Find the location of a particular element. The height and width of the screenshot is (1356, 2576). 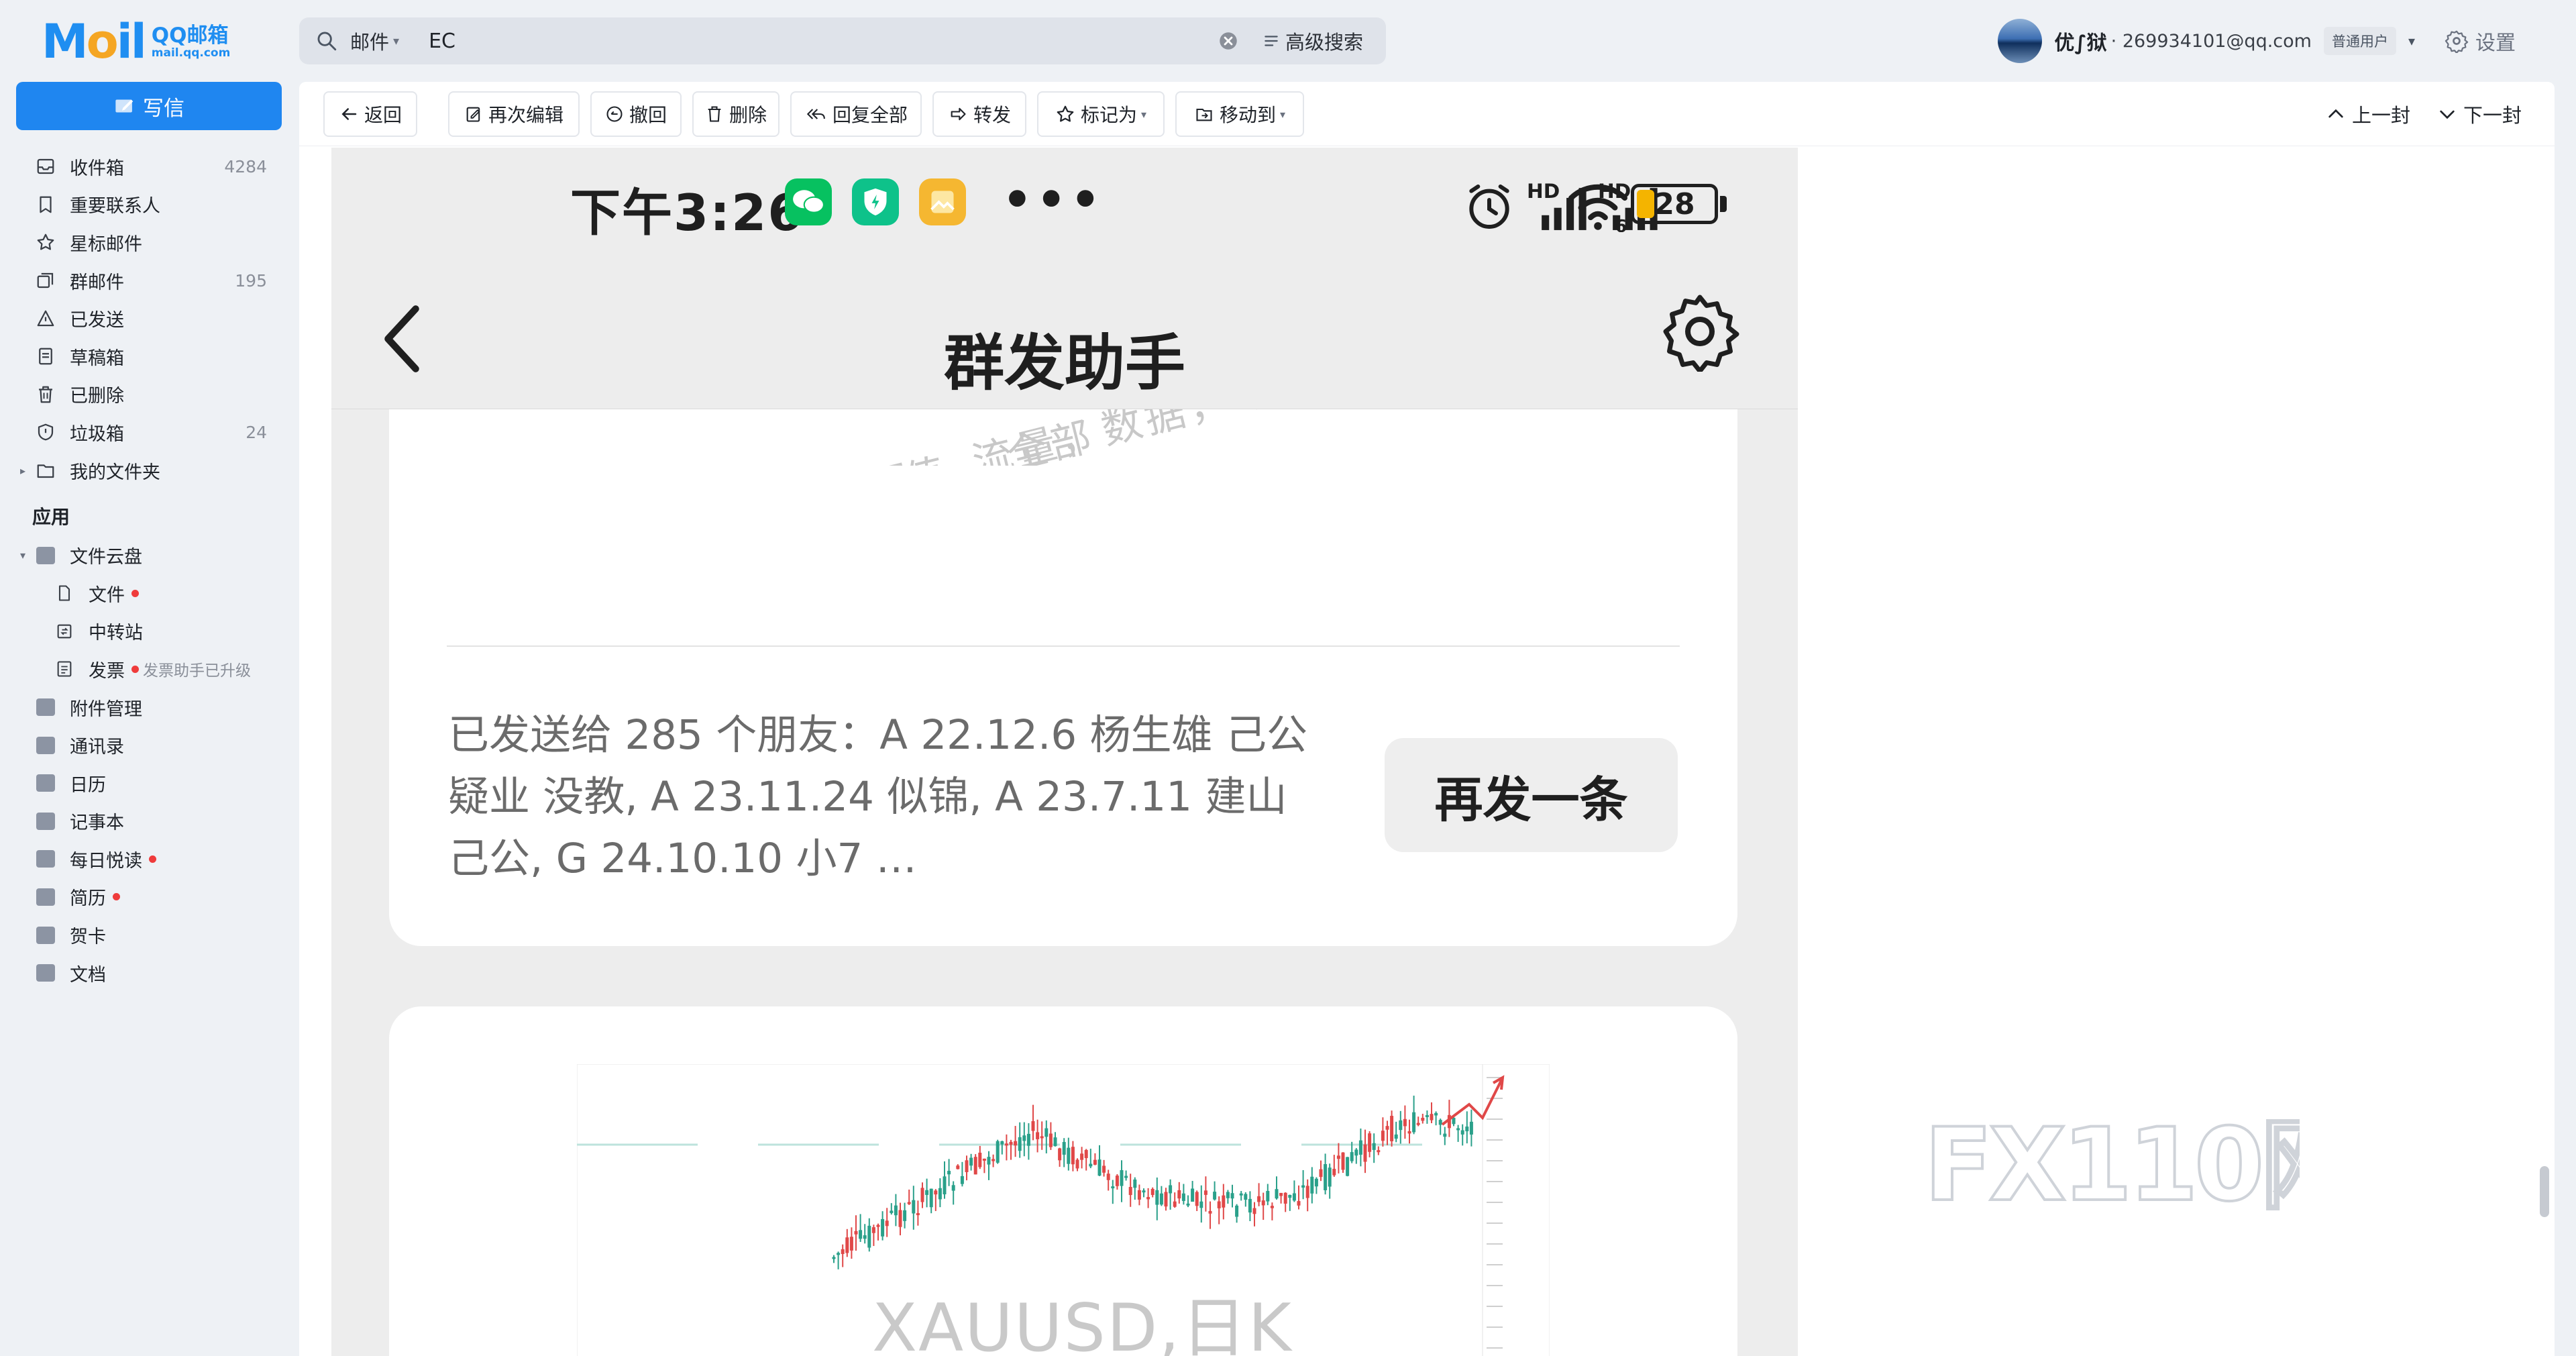

chevron-up-icon is located at coordinates (2335, 113).